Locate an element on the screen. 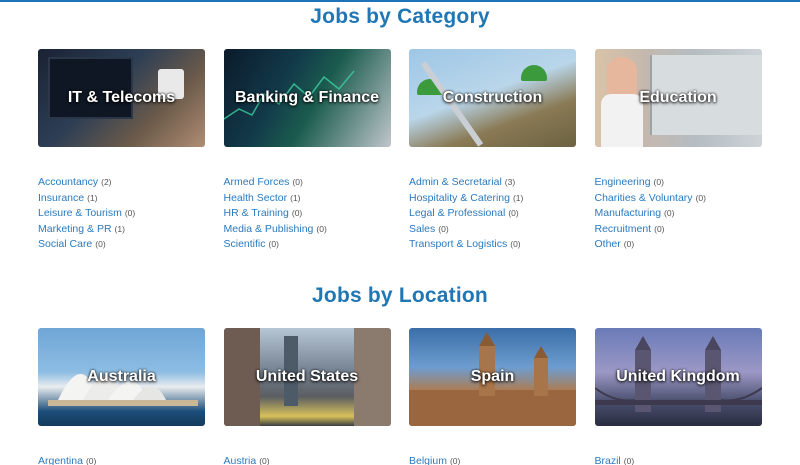  tile-united-kingdom: United Kingdom is located at coordinates (678, 377).